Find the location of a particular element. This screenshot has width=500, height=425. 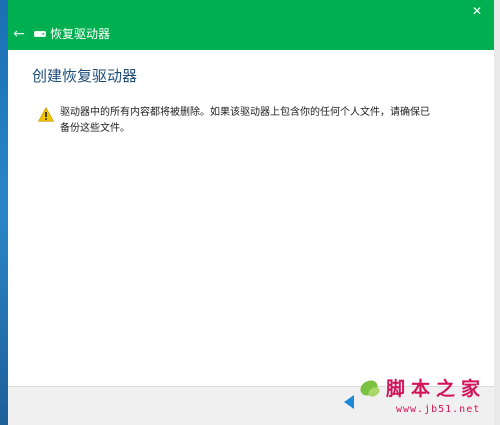

window-title: 恢复驱动器 is located at coordinates (80, 34).